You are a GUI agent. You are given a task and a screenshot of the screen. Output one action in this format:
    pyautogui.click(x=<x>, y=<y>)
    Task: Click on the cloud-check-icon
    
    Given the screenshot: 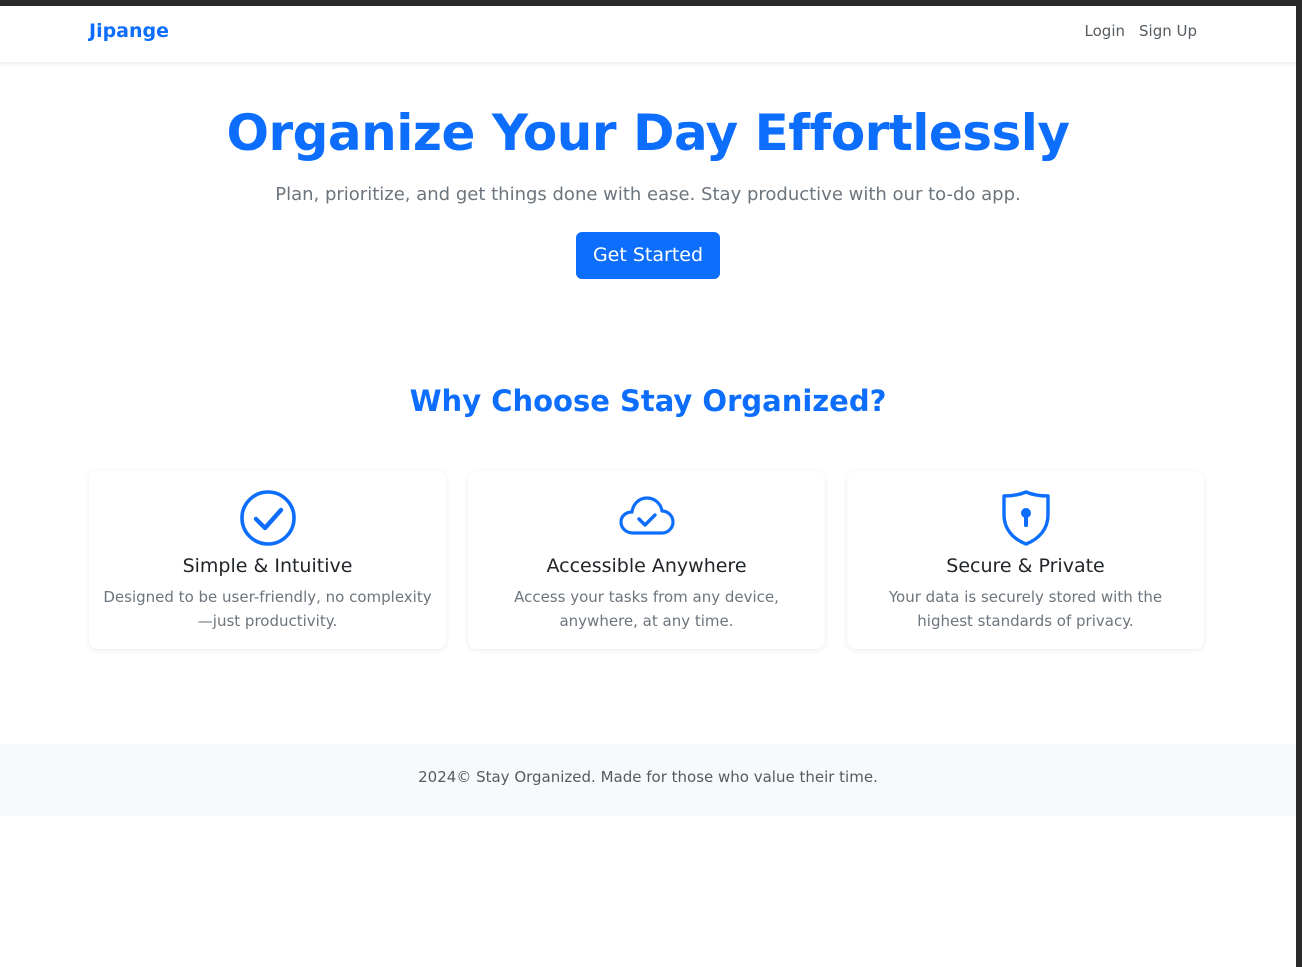 What is the action you would take?
    pyautogui.click(x=646, y=515)
    